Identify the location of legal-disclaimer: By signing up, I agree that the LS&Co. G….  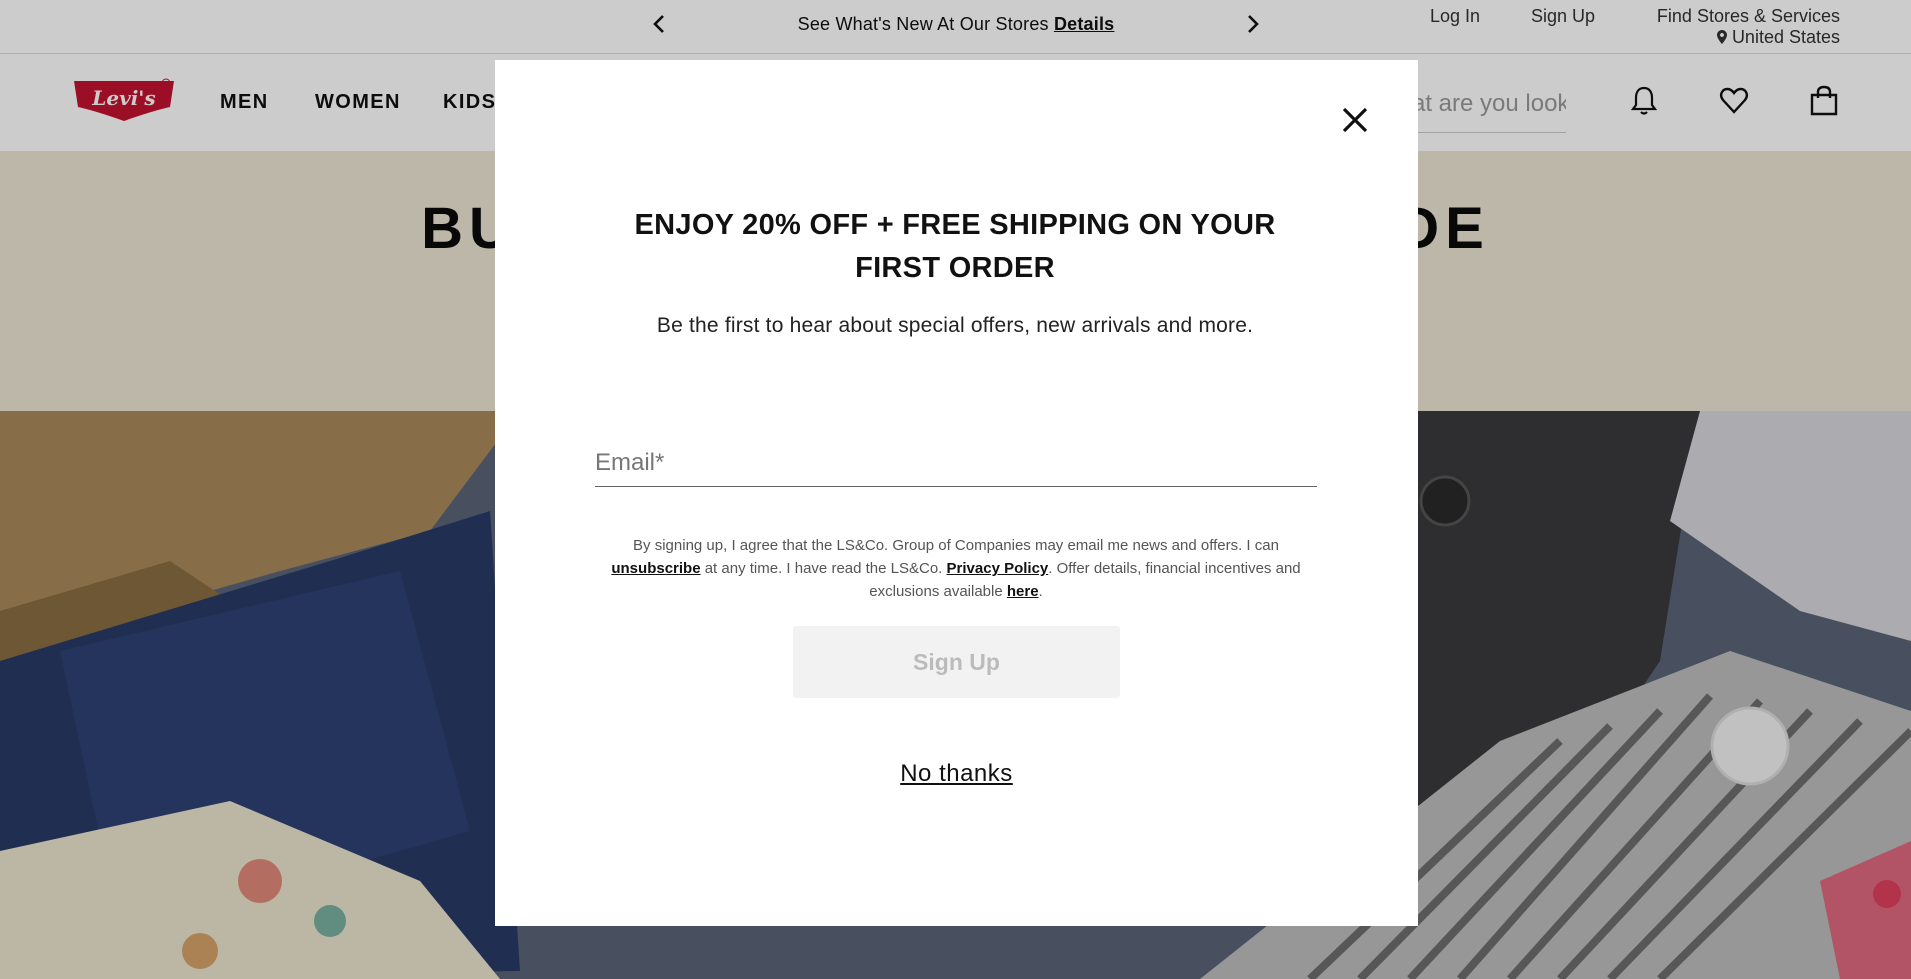
(956, 568).